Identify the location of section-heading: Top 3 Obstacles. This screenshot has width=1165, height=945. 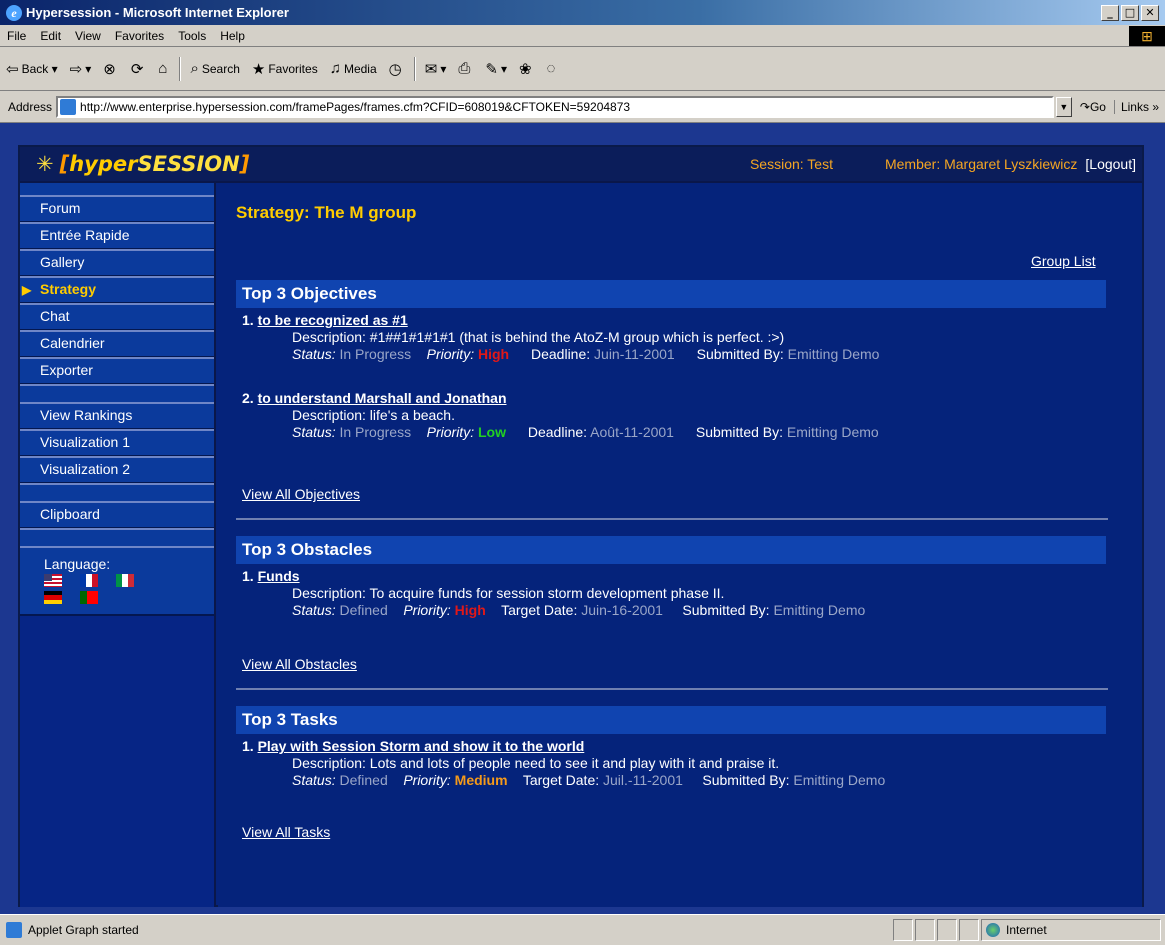
(671, 550).